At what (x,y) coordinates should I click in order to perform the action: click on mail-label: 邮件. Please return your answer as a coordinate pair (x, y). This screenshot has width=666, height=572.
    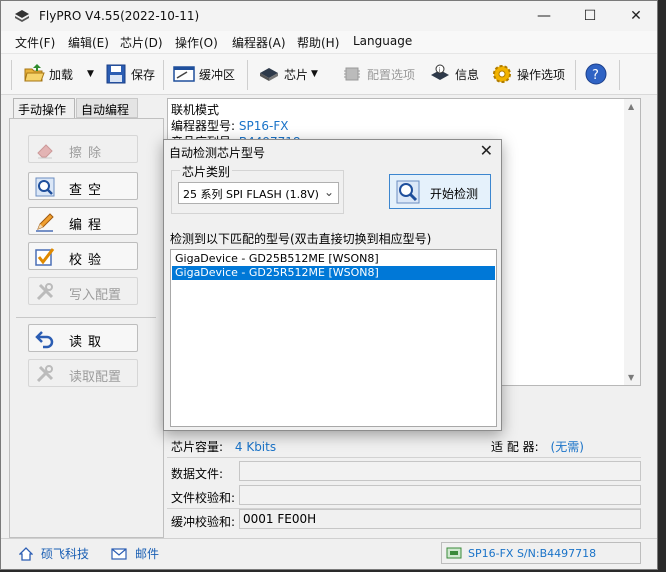
    Looking at the image, I should click on (147, 554).